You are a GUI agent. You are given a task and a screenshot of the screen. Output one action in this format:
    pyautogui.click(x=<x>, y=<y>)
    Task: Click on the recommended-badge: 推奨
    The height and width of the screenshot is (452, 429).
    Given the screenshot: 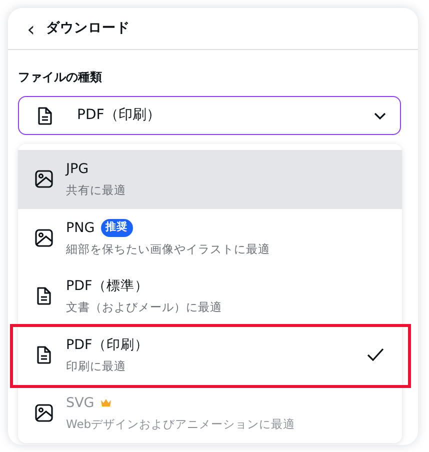 What is the action you would take?
    pyautogui.click(x=116, y=227)
    